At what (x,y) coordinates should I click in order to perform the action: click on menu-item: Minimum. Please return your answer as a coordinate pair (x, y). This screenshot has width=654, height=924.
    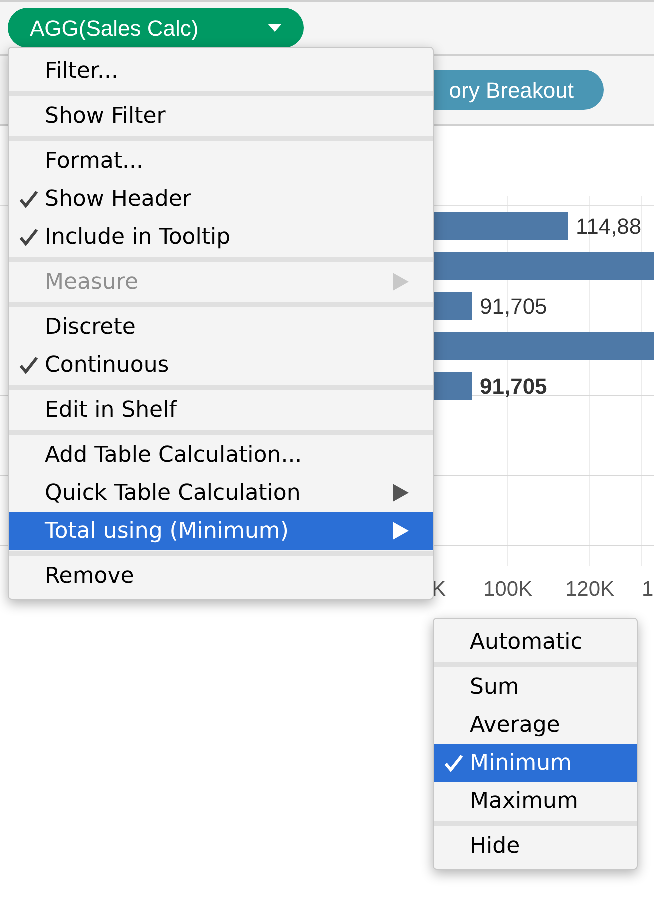
    Looking at the image, I should click on (535, 763).